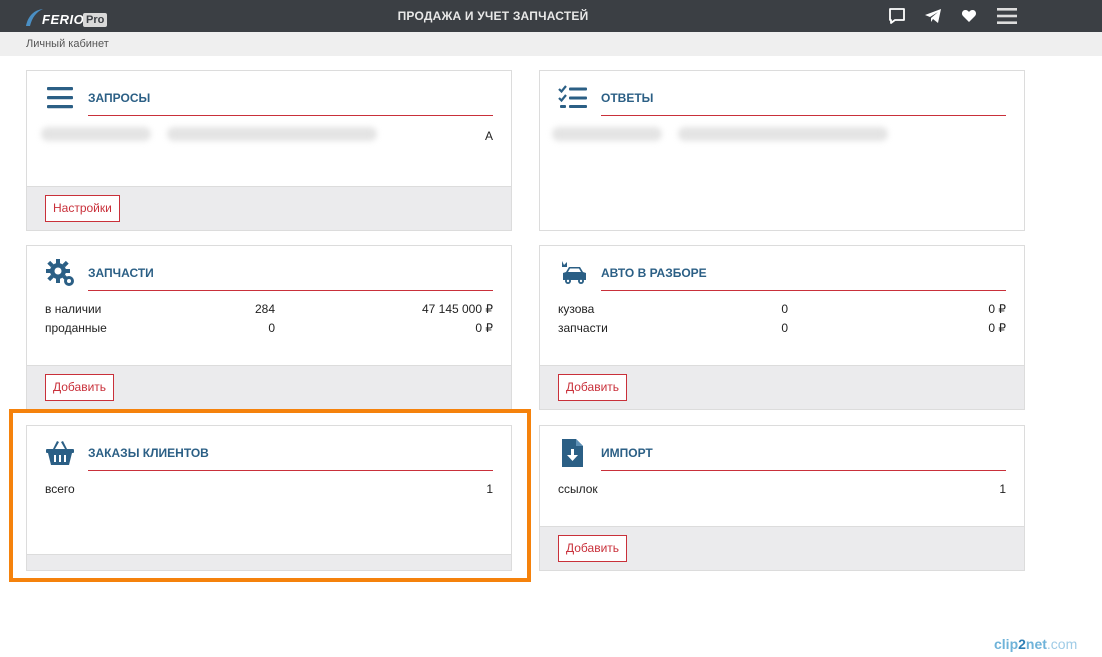 This screenshot has width=1102, height=657. I want to click on row-label: кузова, so click(576, 309).